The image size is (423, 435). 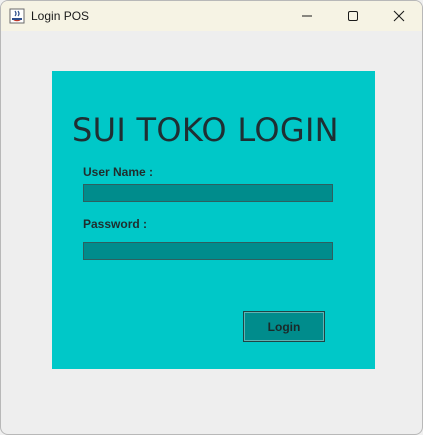 I want to click on username-label: User Name :, so click(x=118, y=172).